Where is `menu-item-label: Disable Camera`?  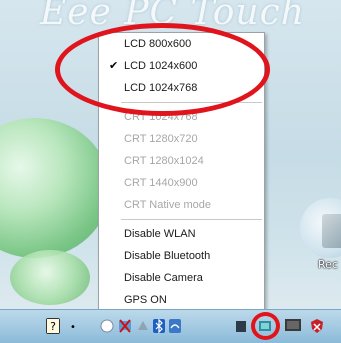 menu-item-label: Disable Camera is located at coordinates (163, 278).